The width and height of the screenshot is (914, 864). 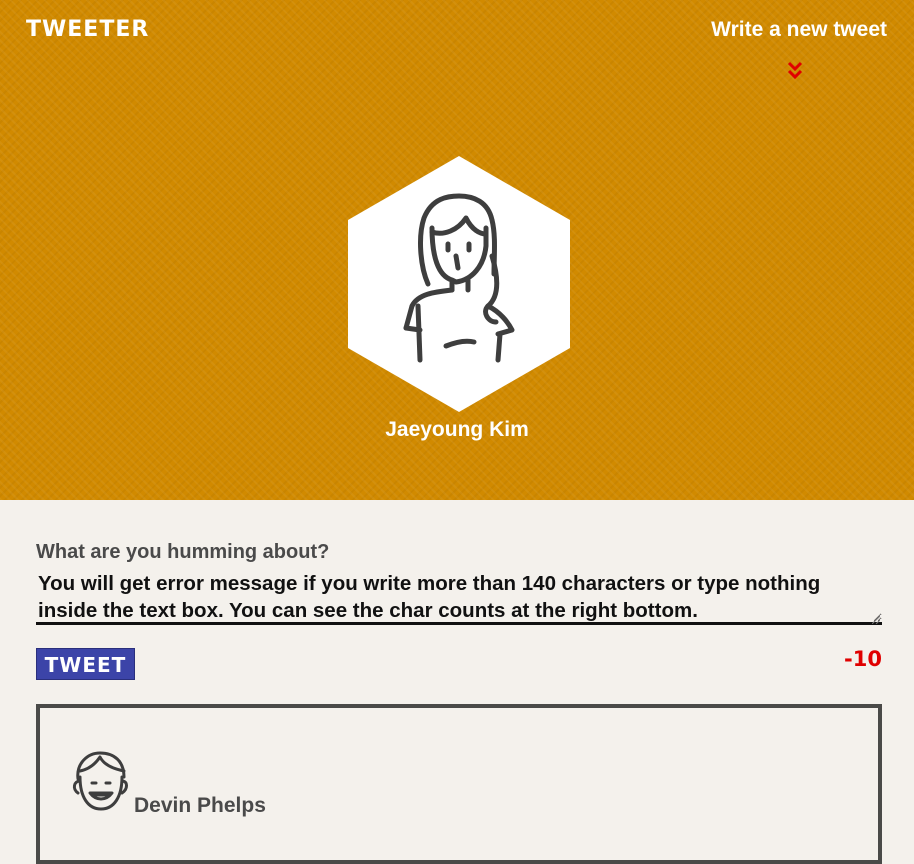 What do you see at coordinates (457, 429) in the screenshot?
I see `profile-name: Jaeyoung Kim` at bounding box center [457, 429].